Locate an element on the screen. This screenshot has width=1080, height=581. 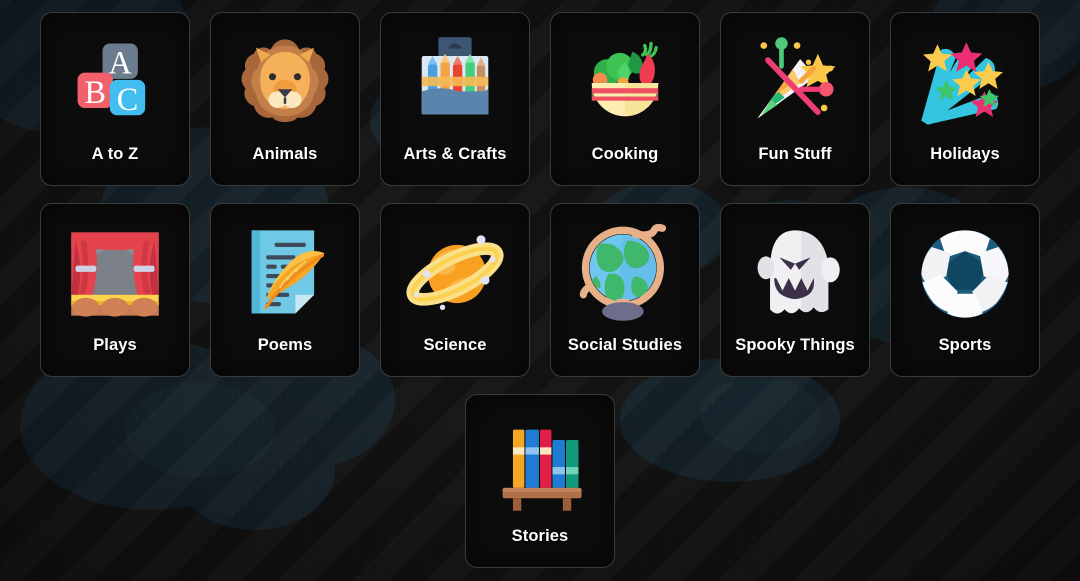
category-card-fun-stuff: Fun Stuff is located at coordinates (795, 99).